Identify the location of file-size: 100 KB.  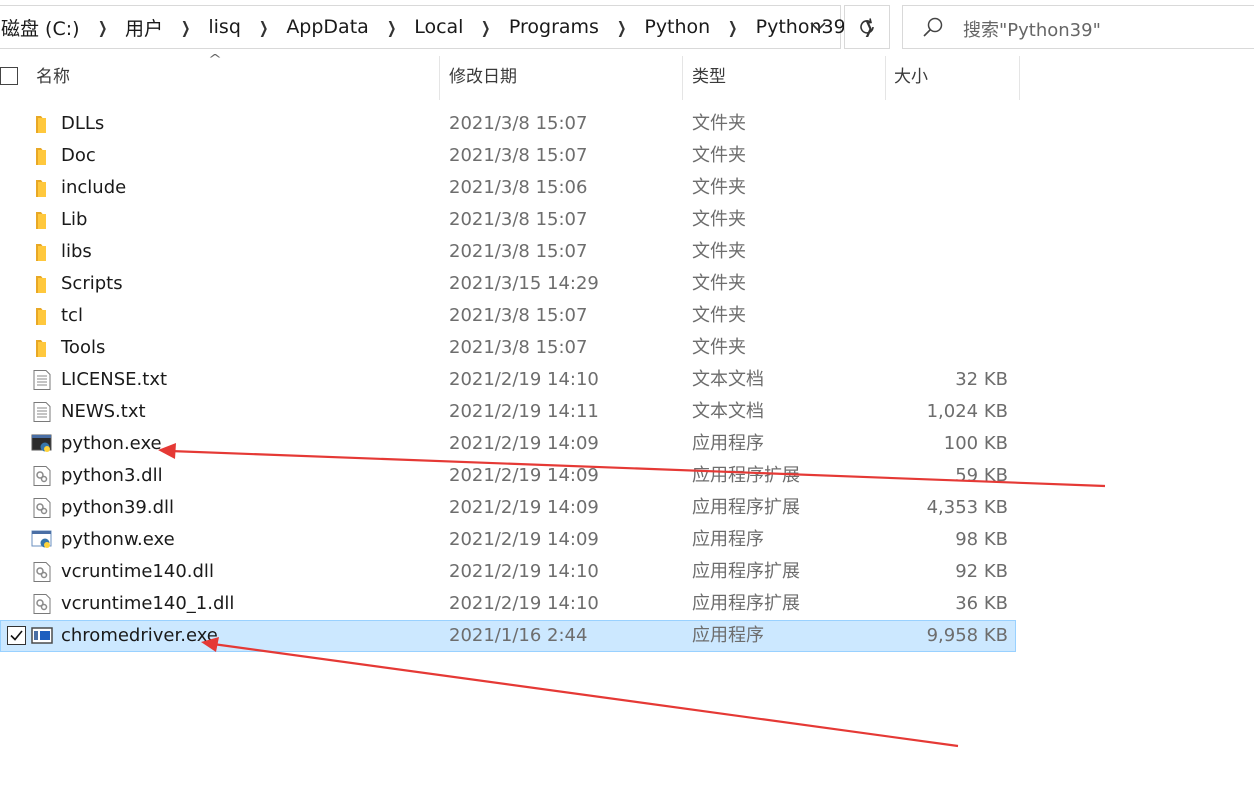
(975, 443).